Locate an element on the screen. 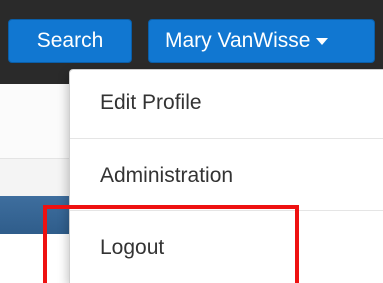 Image resolution: width=383 pixels, height=283 pixels. menu-item-logout: Logout is located at coordinates (226, 248).